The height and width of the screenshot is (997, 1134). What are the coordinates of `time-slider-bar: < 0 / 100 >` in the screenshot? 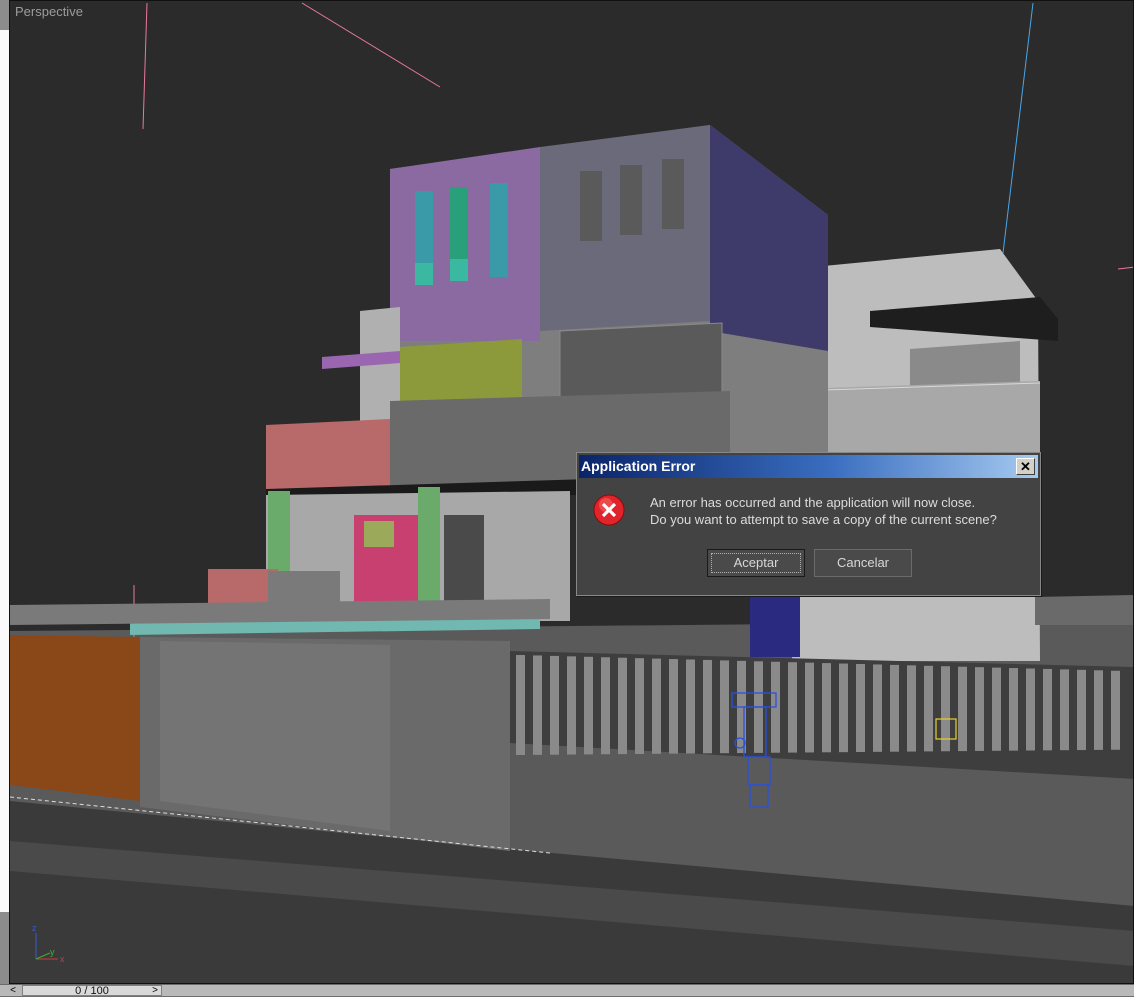 It's located at (567, 990).